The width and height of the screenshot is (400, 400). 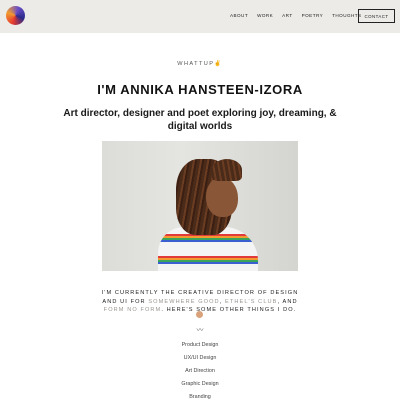 What do you see at coordinates (183, 302) in the screenshot?
I see `link-somewhere-good: SOMEWHERE GOOD` at bounding box center [183, 302].